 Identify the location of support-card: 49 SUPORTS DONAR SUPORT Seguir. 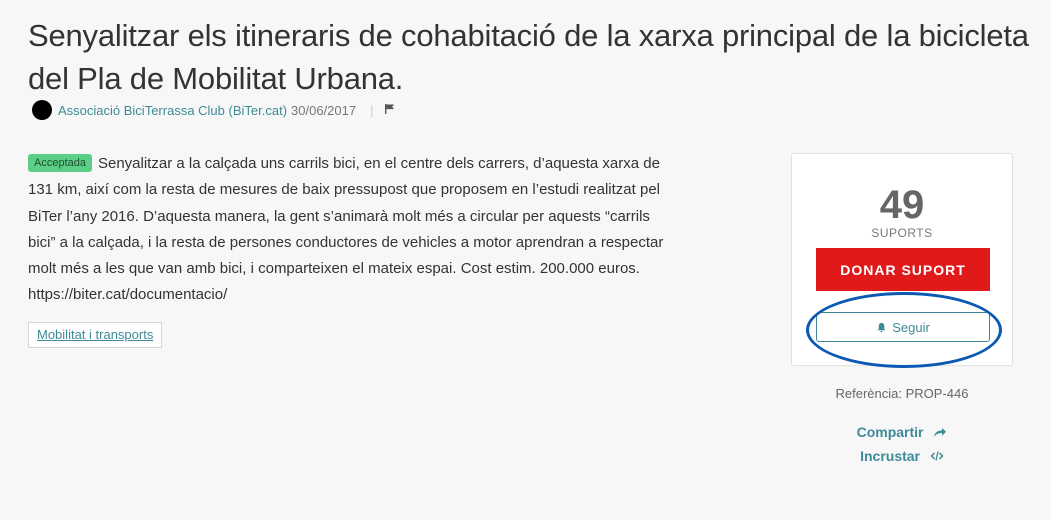
(902, 259).